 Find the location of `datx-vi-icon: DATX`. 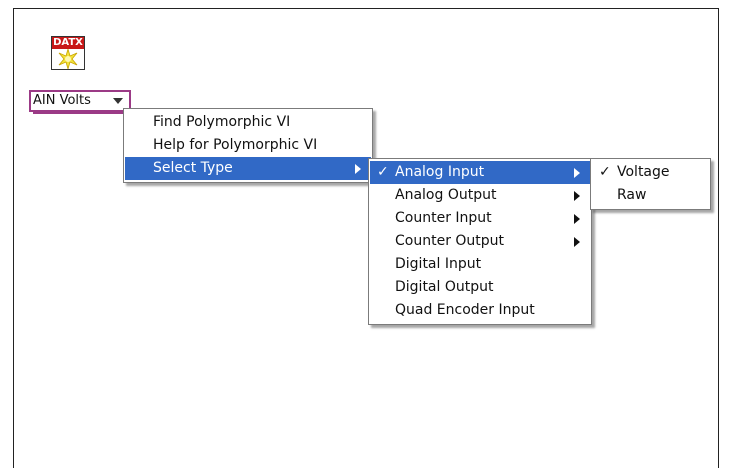

datx-vi-icon: DATX is located at coordinates (68, 53).